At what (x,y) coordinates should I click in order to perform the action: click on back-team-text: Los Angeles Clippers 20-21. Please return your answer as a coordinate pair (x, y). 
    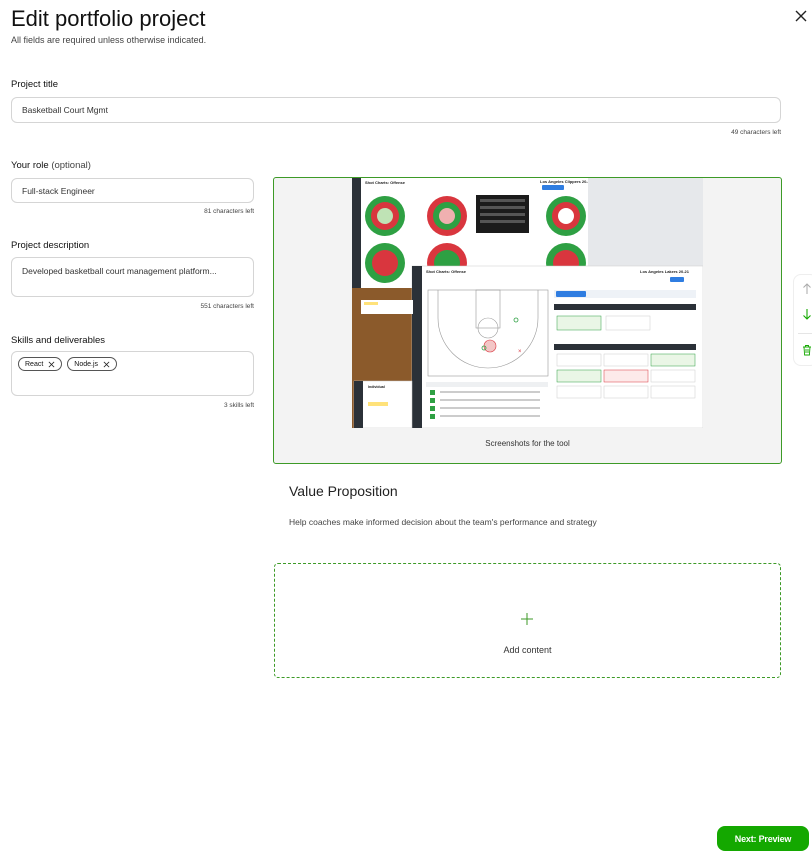
    Looking at the image, I should click on (566, 181).